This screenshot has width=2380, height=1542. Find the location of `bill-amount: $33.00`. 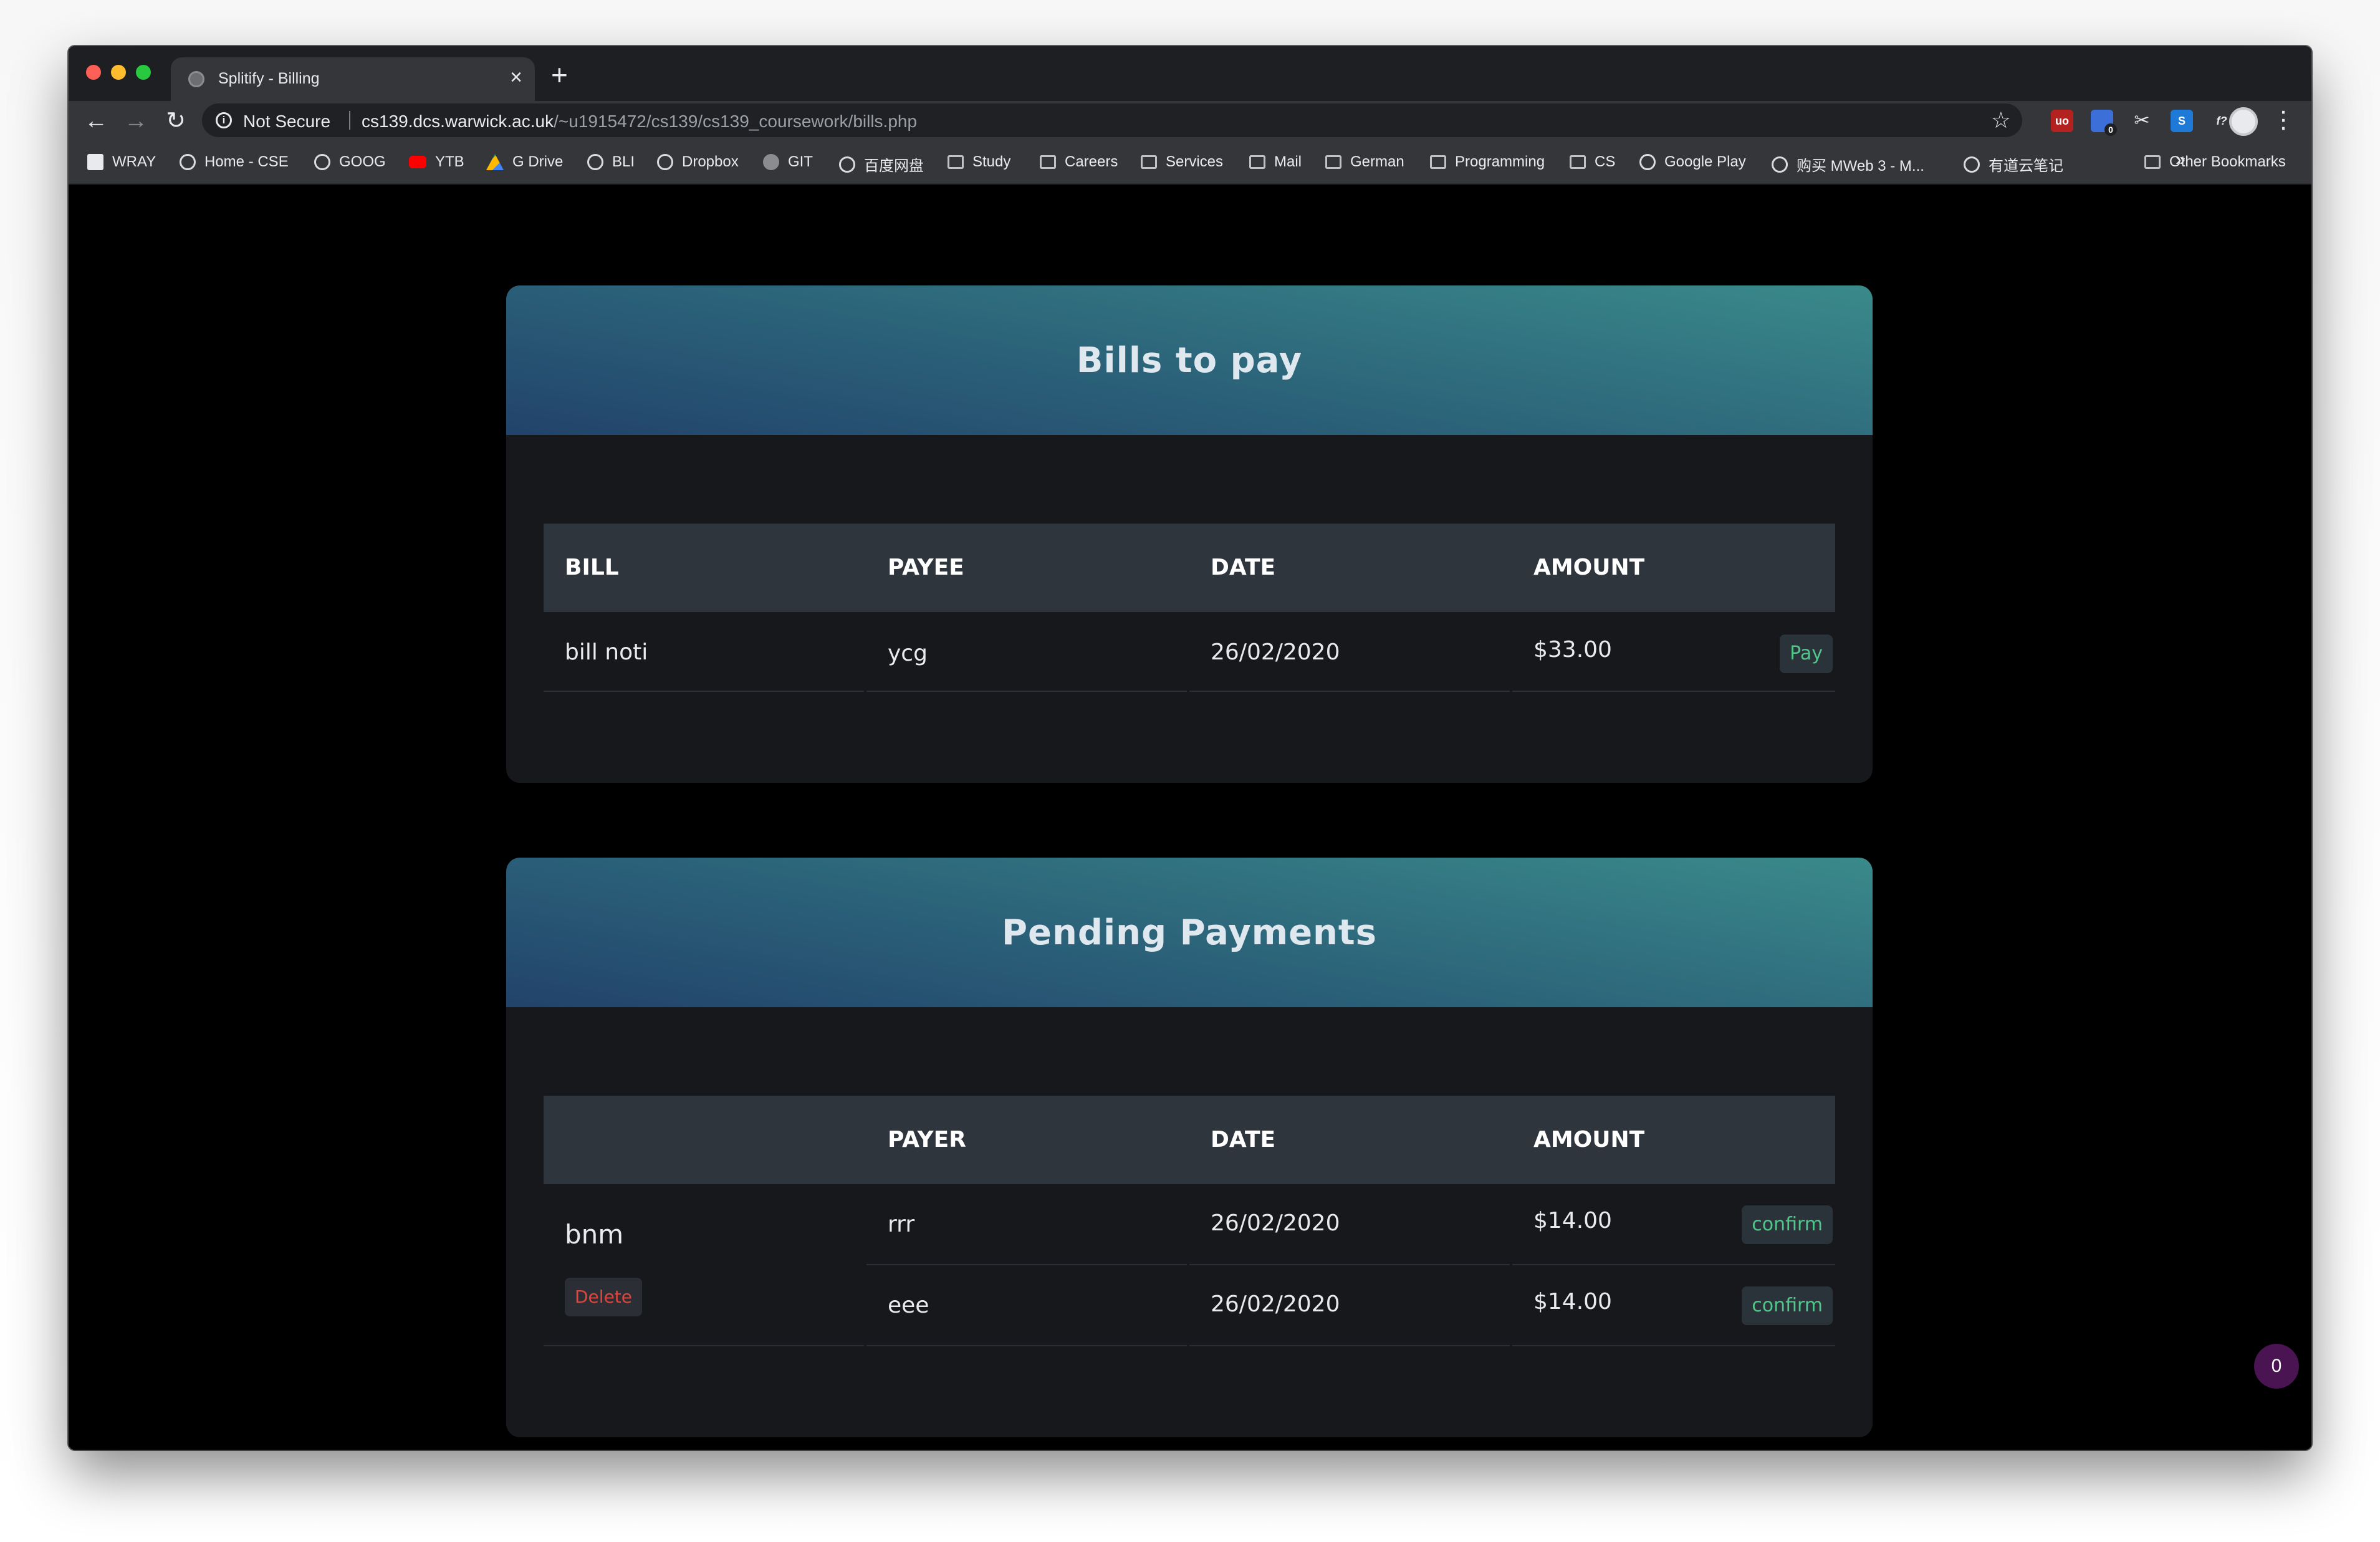

bill-amount: $33.00 is located at coordinates (1572, 650).